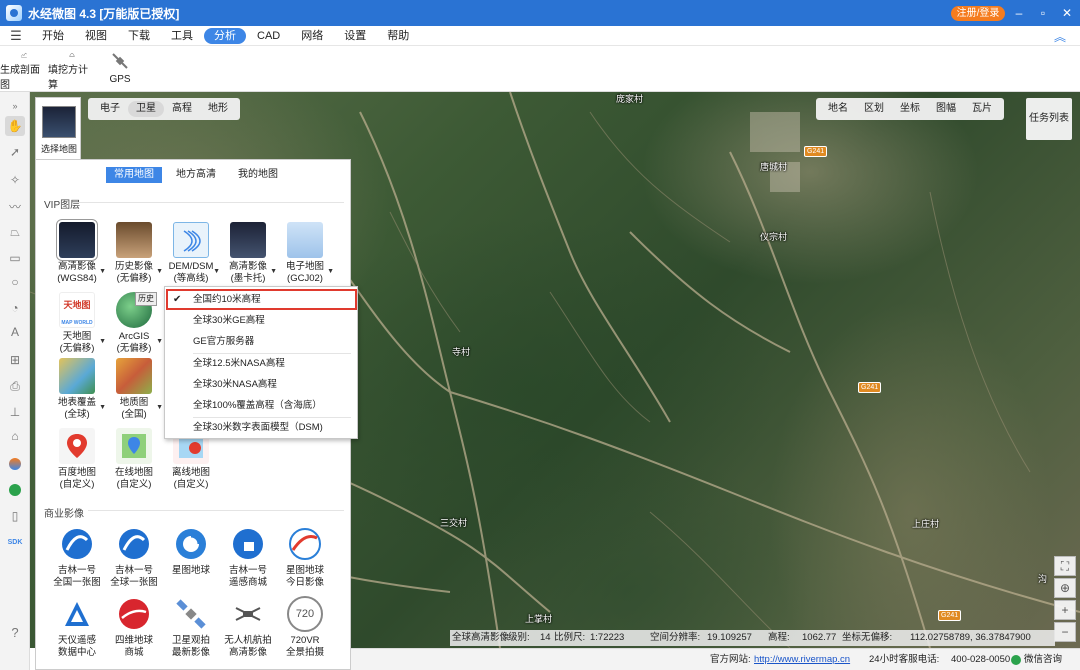  Describe the element at coordinates (1019, 13) in the screenshot. I see `minimize-button: –` at that location.